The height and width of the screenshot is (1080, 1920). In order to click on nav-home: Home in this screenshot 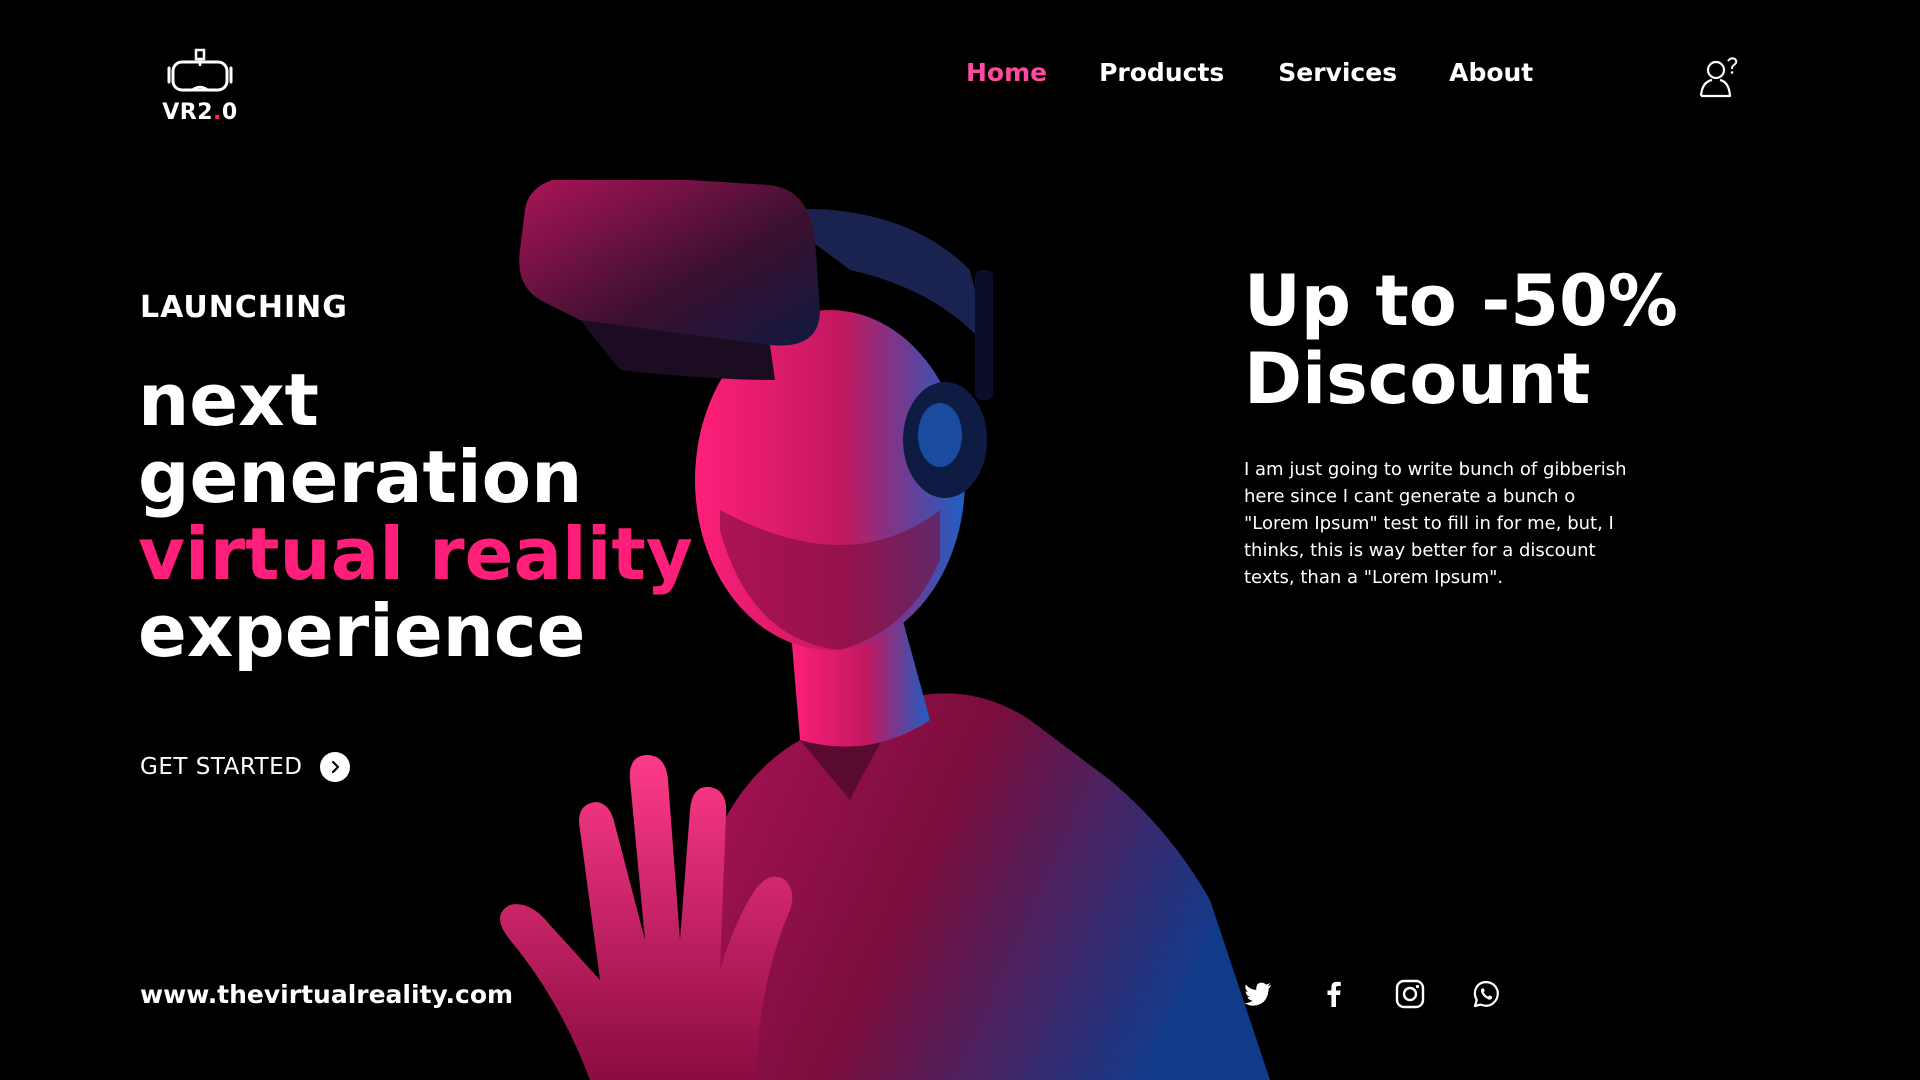, I will do `click(1006, 72)`.